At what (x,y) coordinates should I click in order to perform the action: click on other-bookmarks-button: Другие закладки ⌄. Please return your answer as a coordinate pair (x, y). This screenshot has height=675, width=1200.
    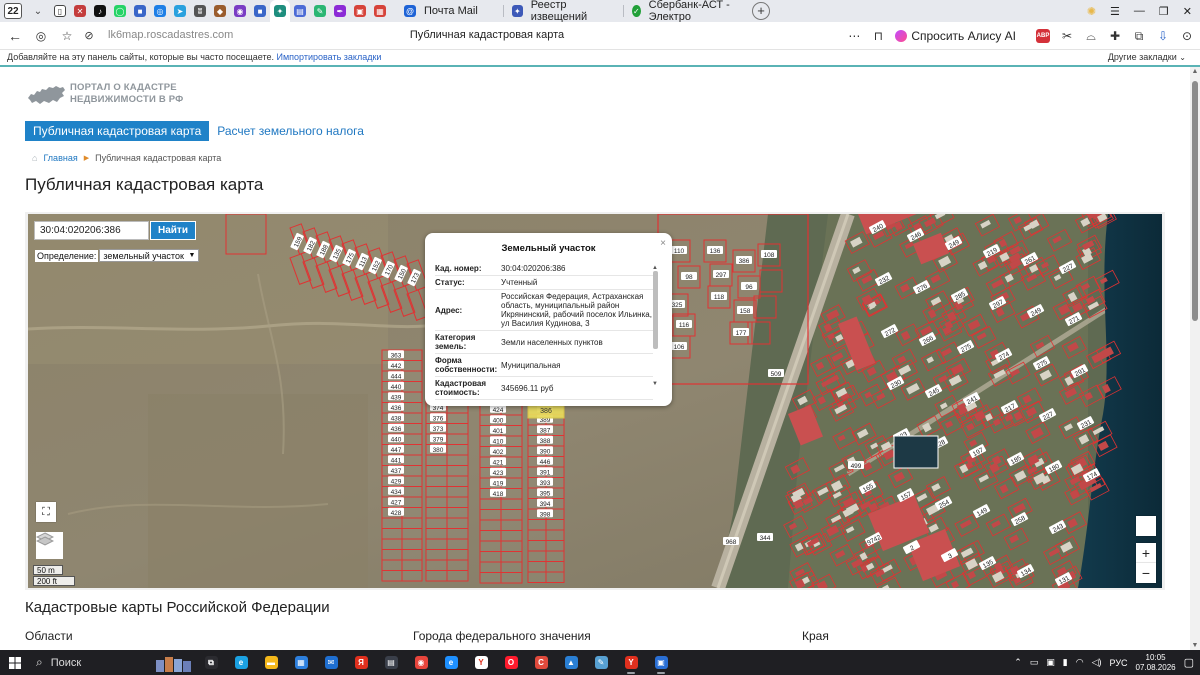
    Looking at the image, I should click on (1147, 57).